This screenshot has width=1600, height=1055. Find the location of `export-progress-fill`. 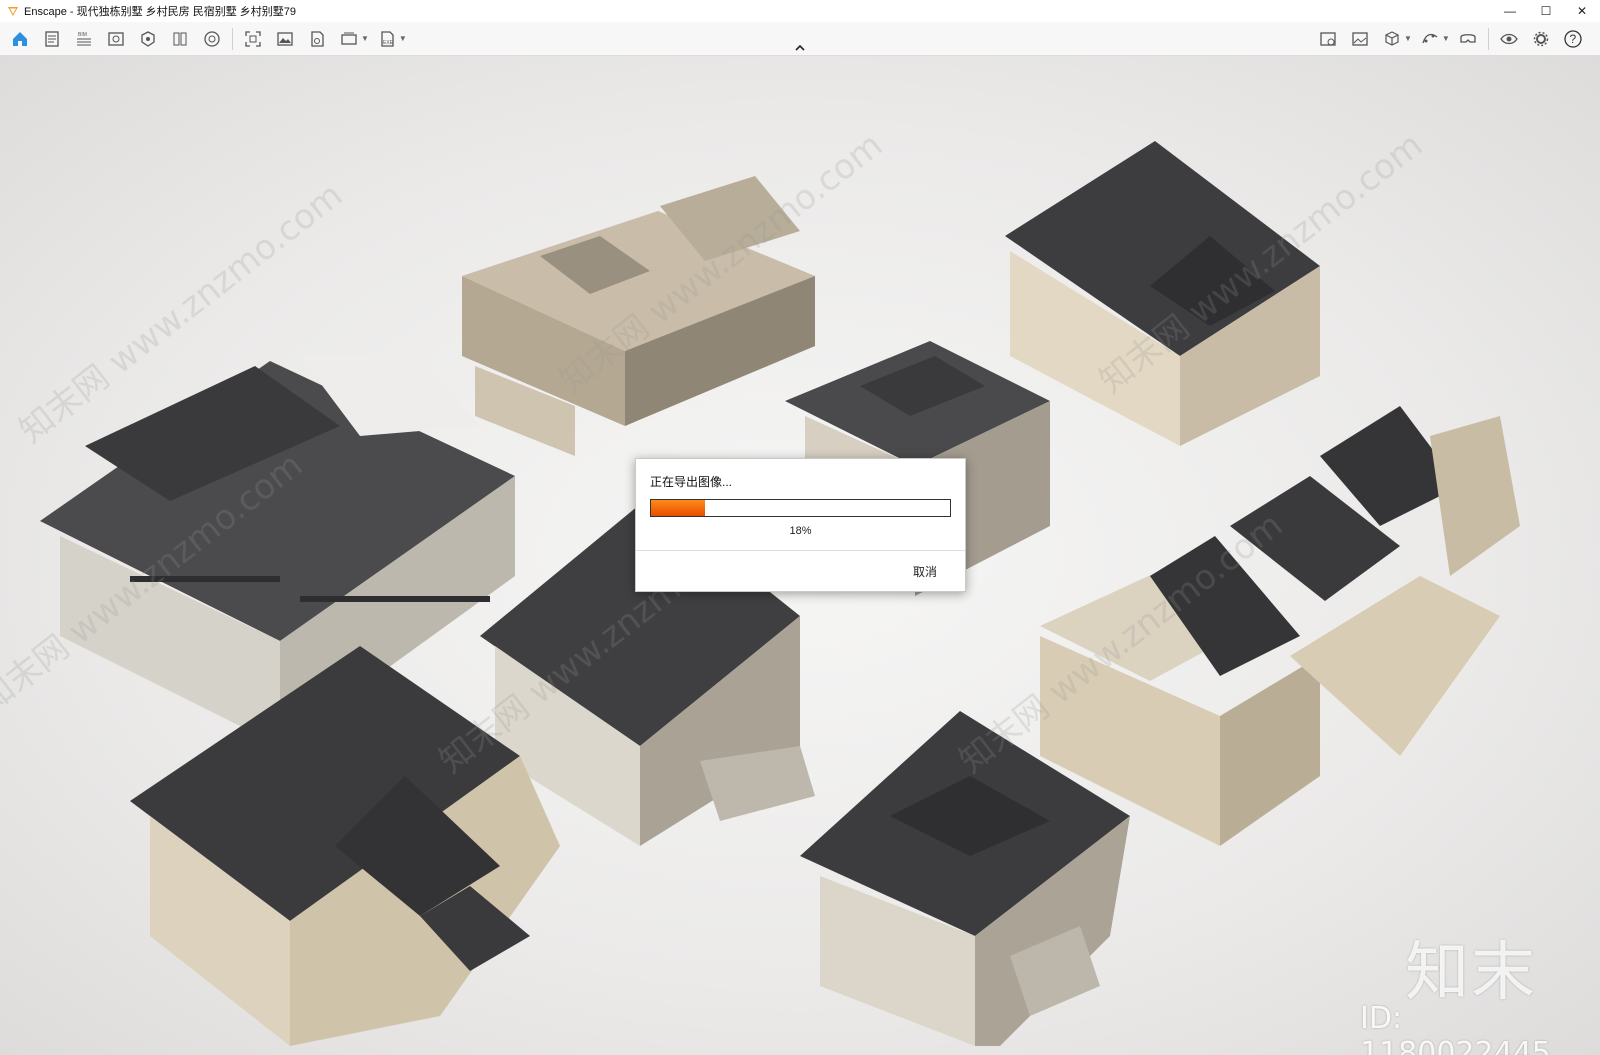

export-progress-fill is located at coordinates (678, 508).